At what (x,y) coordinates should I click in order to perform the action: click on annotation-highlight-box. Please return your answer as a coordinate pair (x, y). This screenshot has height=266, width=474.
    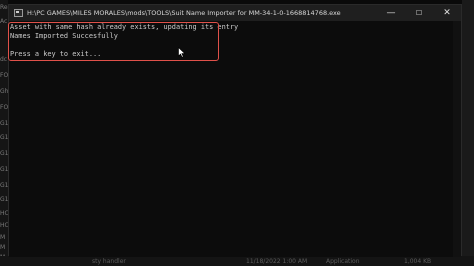
    Looking at the image, I should click on (113, 41).